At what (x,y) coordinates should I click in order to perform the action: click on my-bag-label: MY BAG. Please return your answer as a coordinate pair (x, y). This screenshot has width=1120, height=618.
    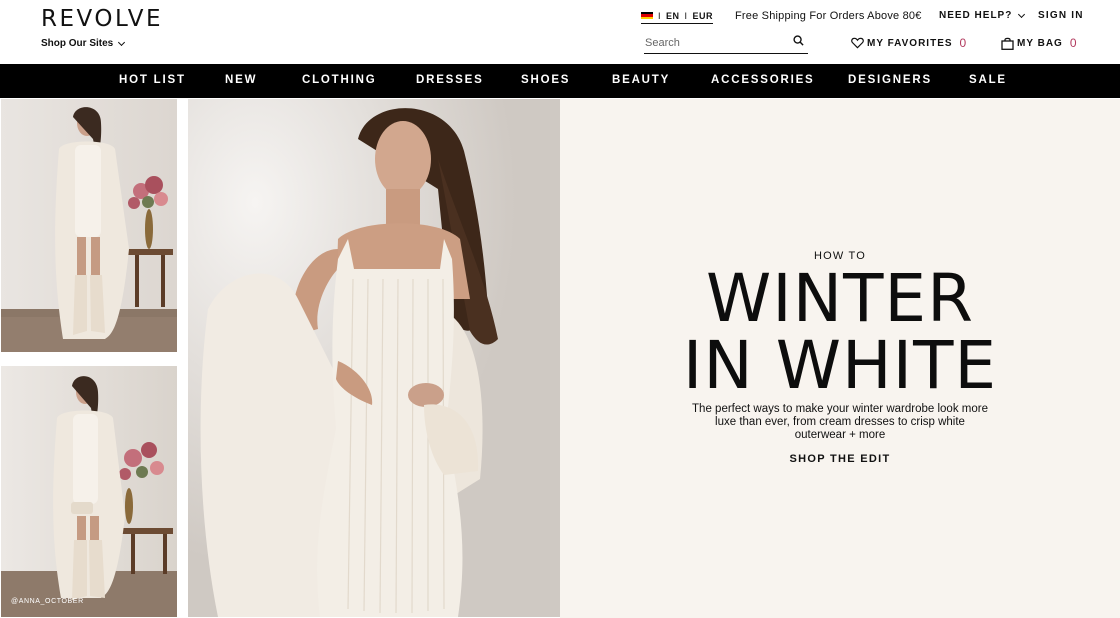
    Looking at the image, I should click on (1040, 43).